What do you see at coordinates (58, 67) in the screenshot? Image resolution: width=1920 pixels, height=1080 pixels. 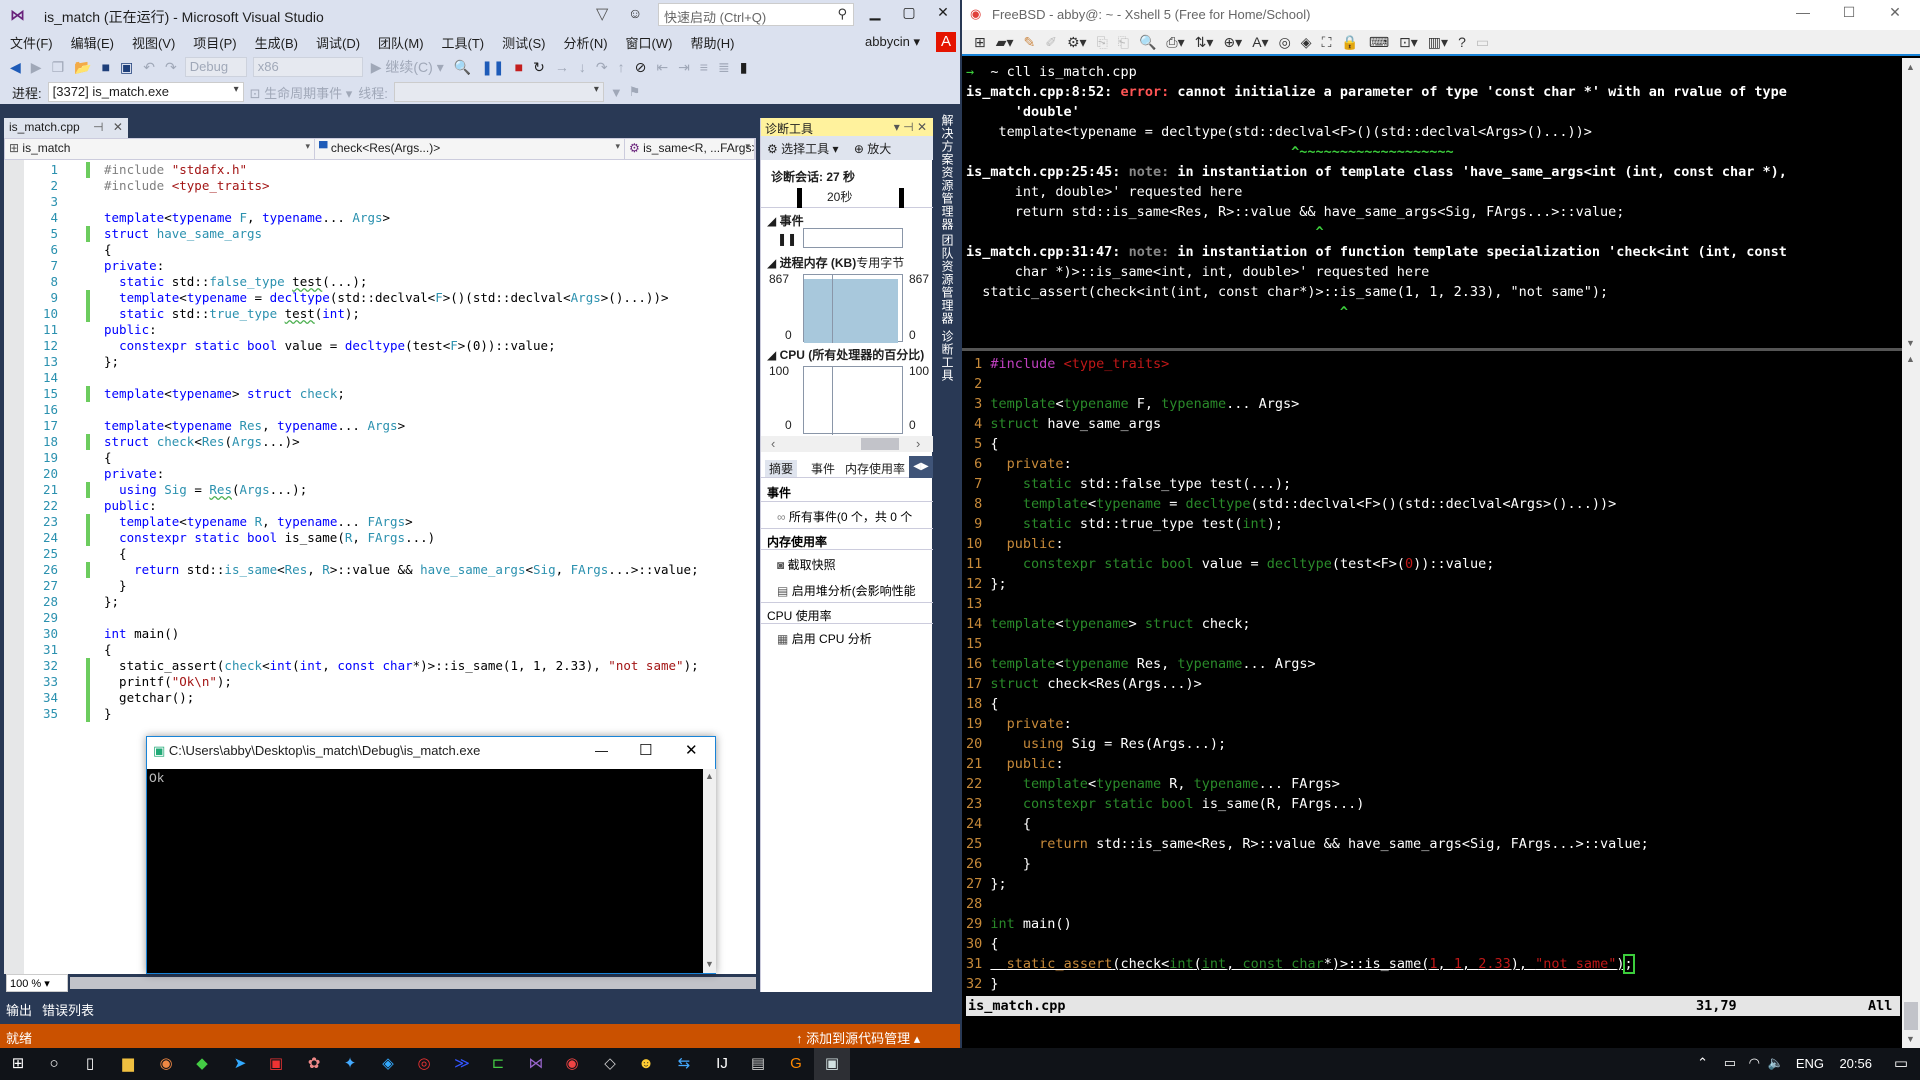 I see `new-project-icon: ❐` at bounding box center [58, 67].